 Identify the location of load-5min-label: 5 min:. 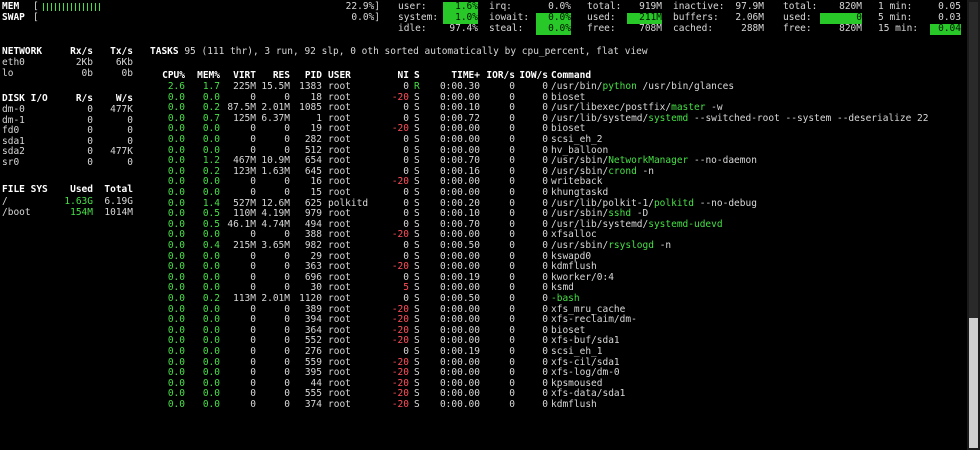
(895, 17).